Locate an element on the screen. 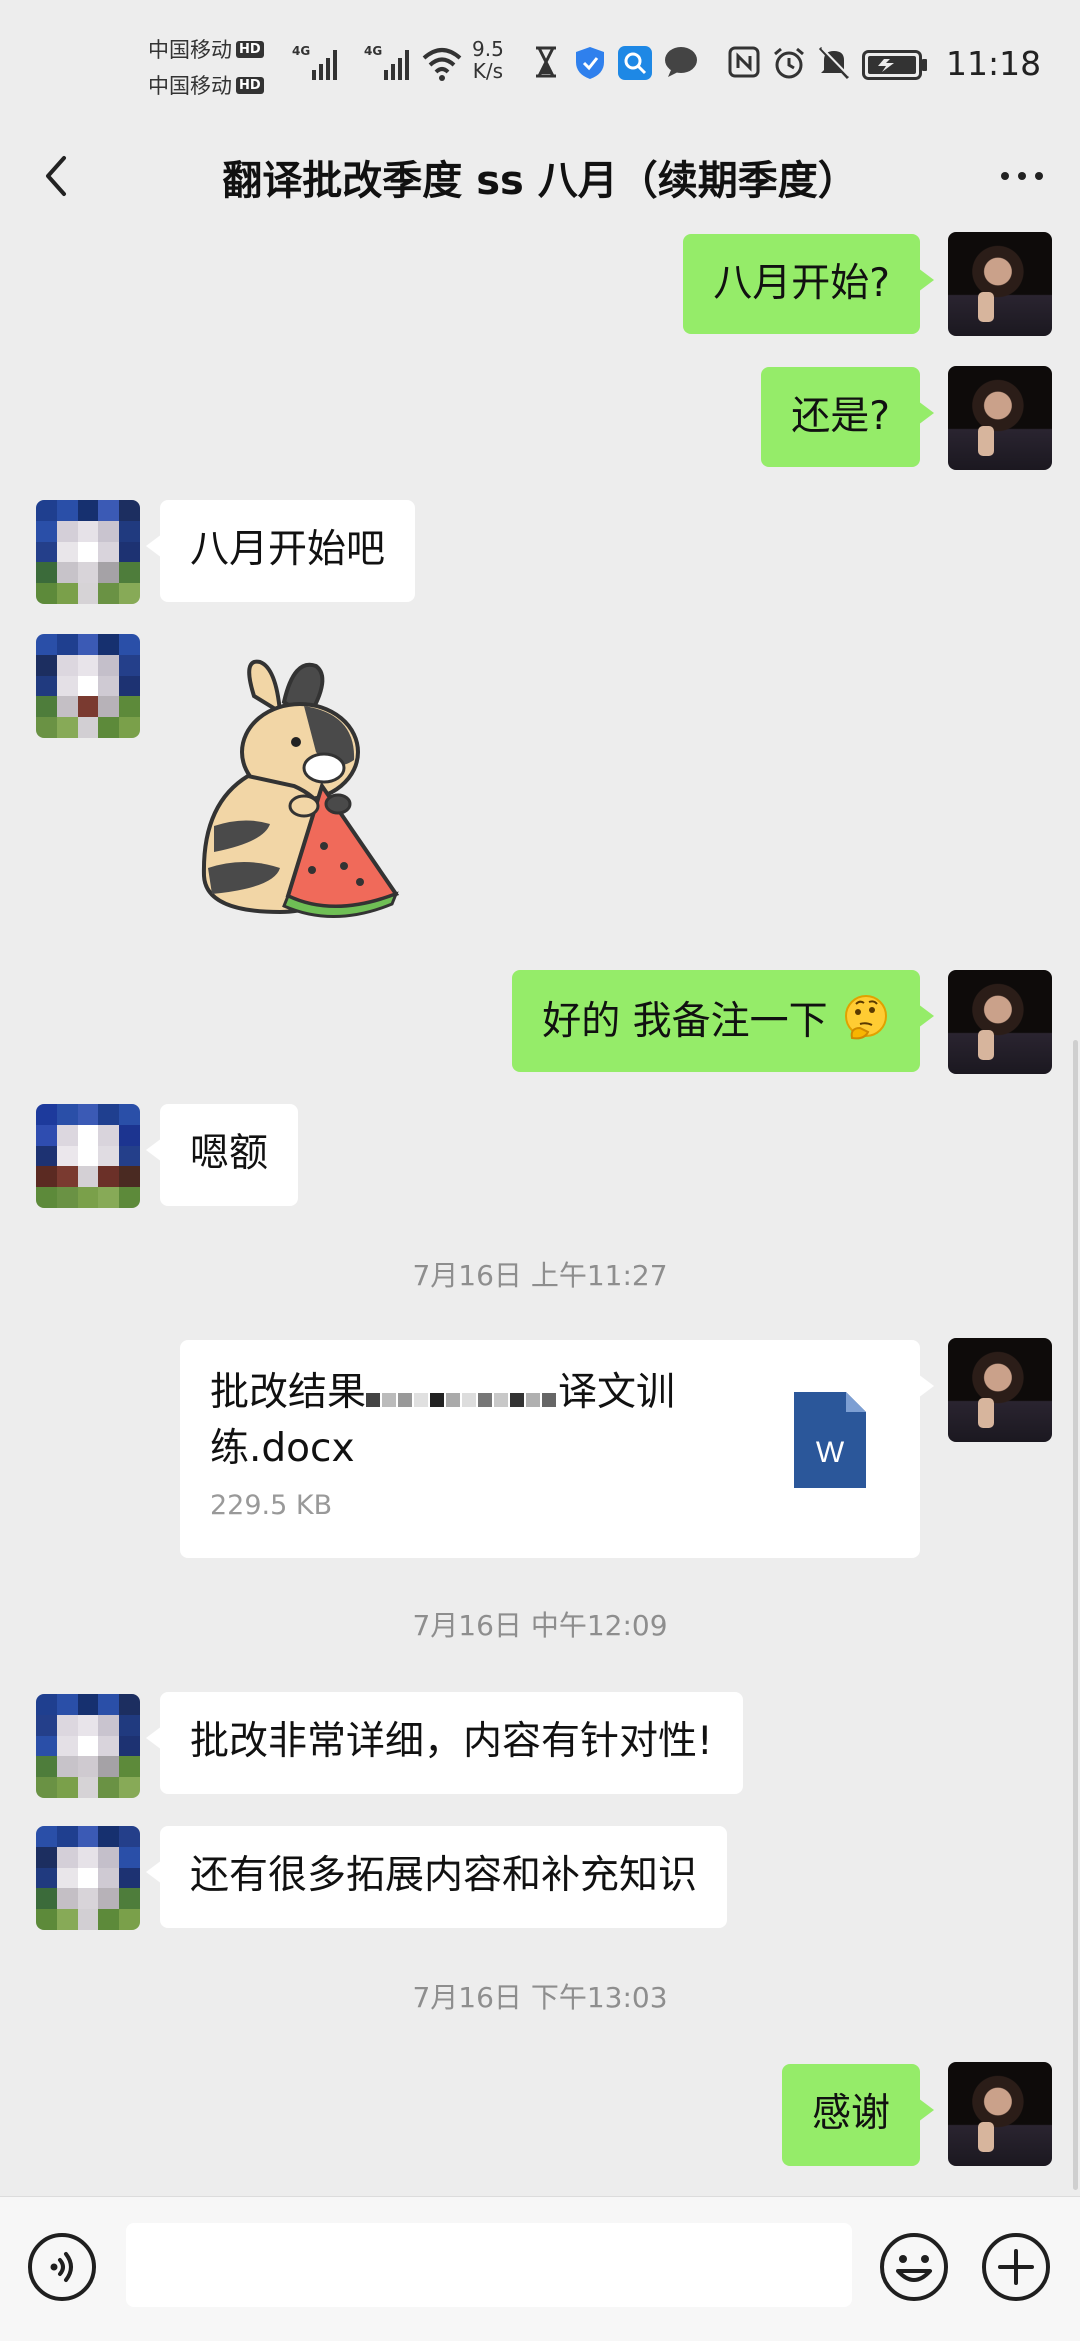 The image size is (1080, 2341). file-name-start: 批改结果 is located at coordinates (288, 1392).